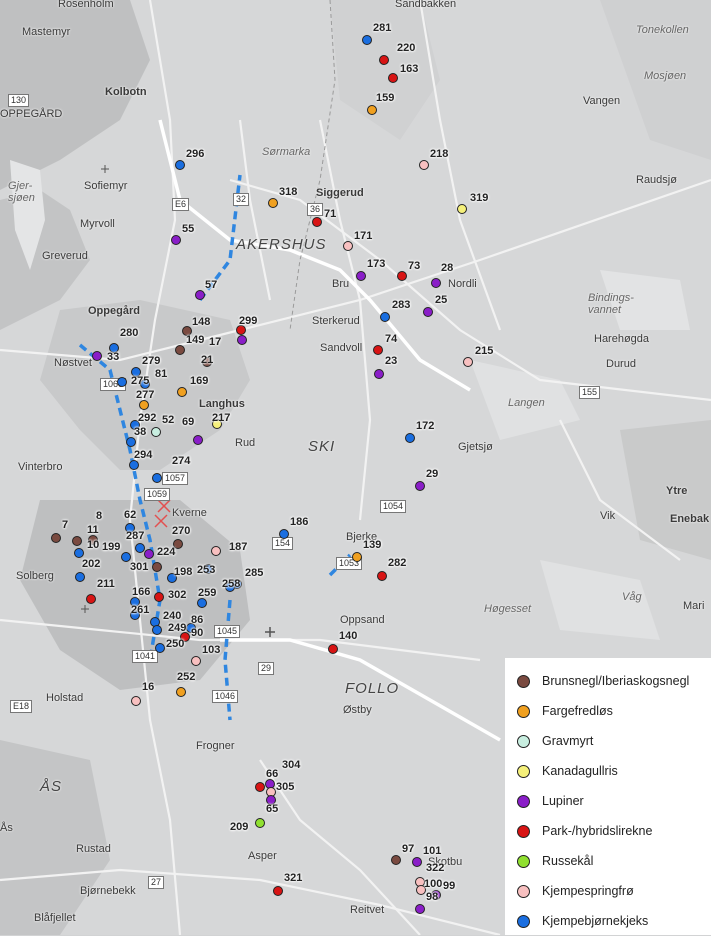 Image resolution: width=711 pixels, height=936 pixels. Describe the element at coordinates (577, 711) in the screenshot. I see `legend-label: Fargefredløs` at that location.